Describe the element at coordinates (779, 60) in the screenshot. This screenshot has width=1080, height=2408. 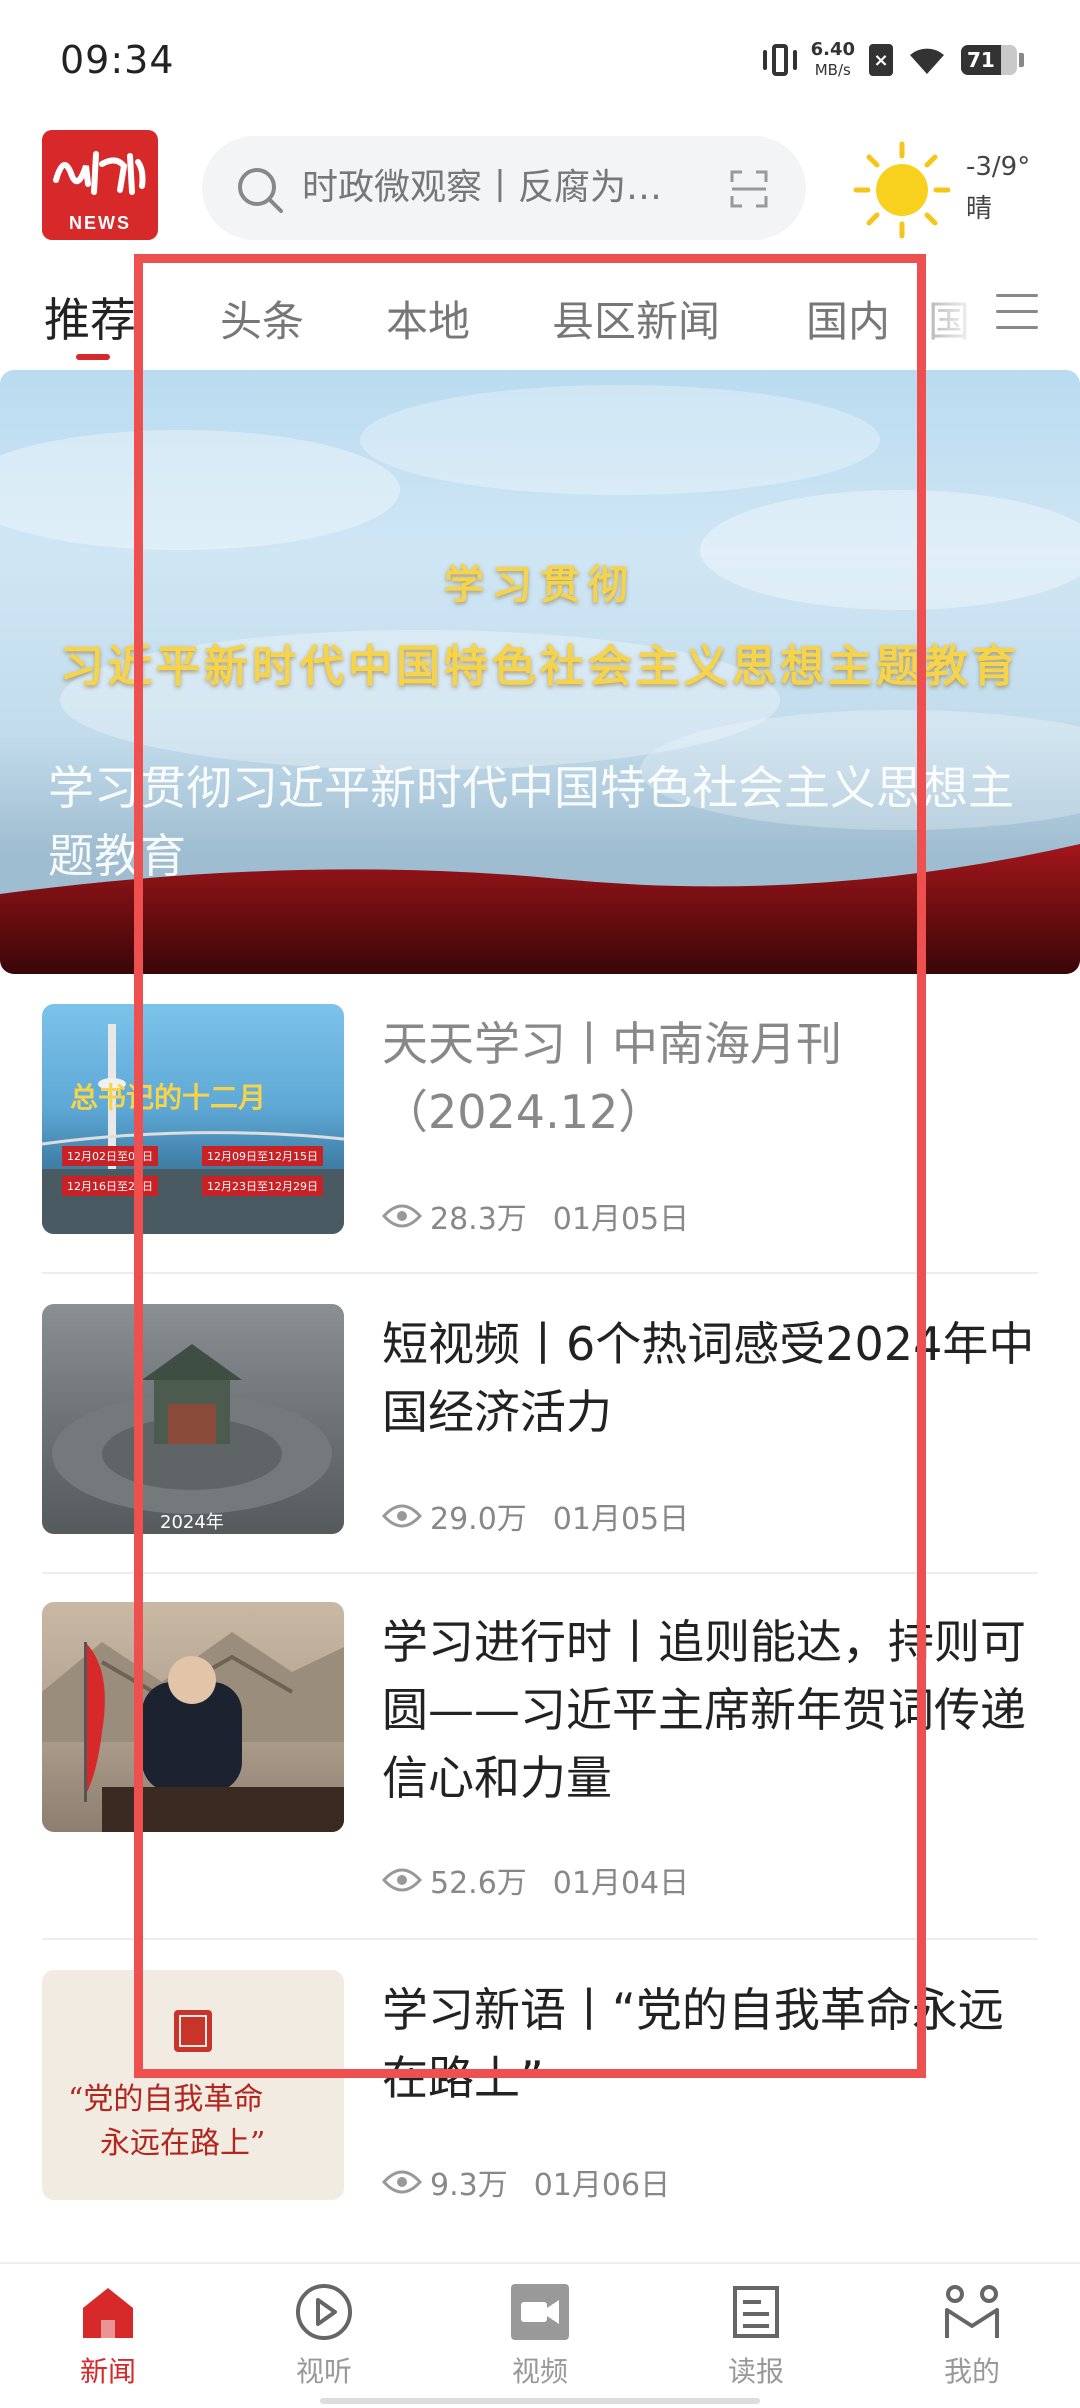
I see `vibrate-icon` at that location.